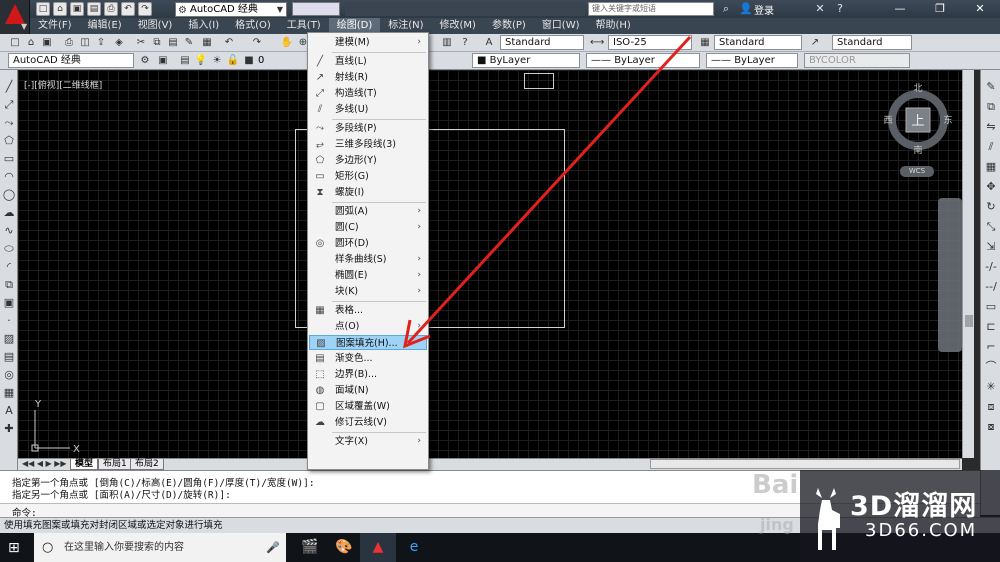  What do you see at coordinates (643, 60) in the screenshot?
I see `linetype-combo: —— ByLayer` at bounding box center [643, 60].